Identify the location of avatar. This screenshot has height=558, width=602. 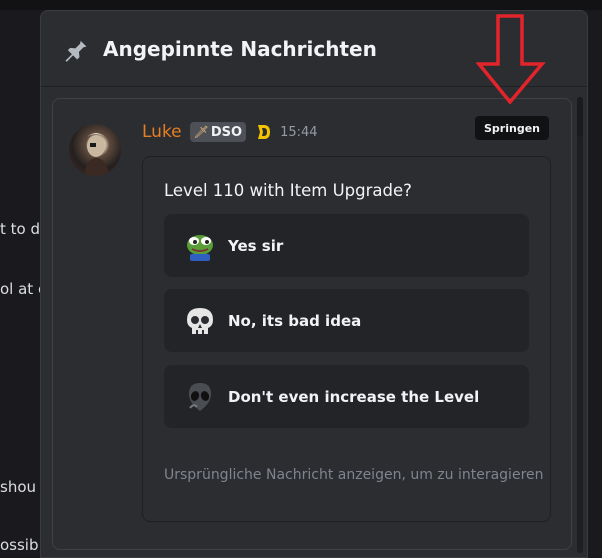
(95, 150).